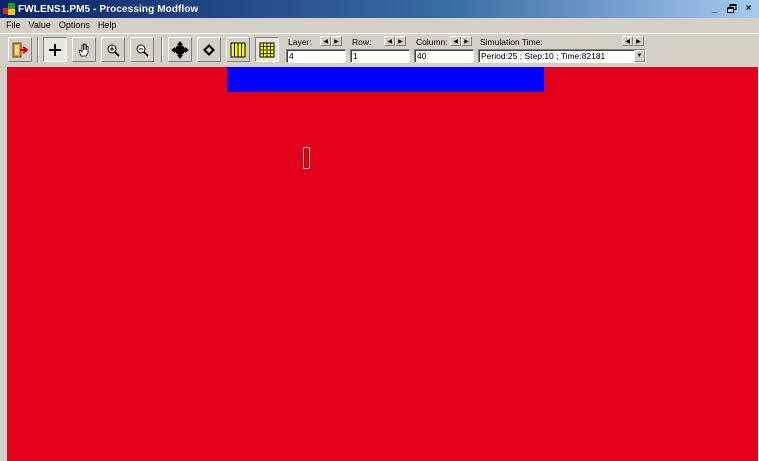  Describe the element at coordinates (316, 56) in the screenshot. I see `layer-field: 4` at that location.